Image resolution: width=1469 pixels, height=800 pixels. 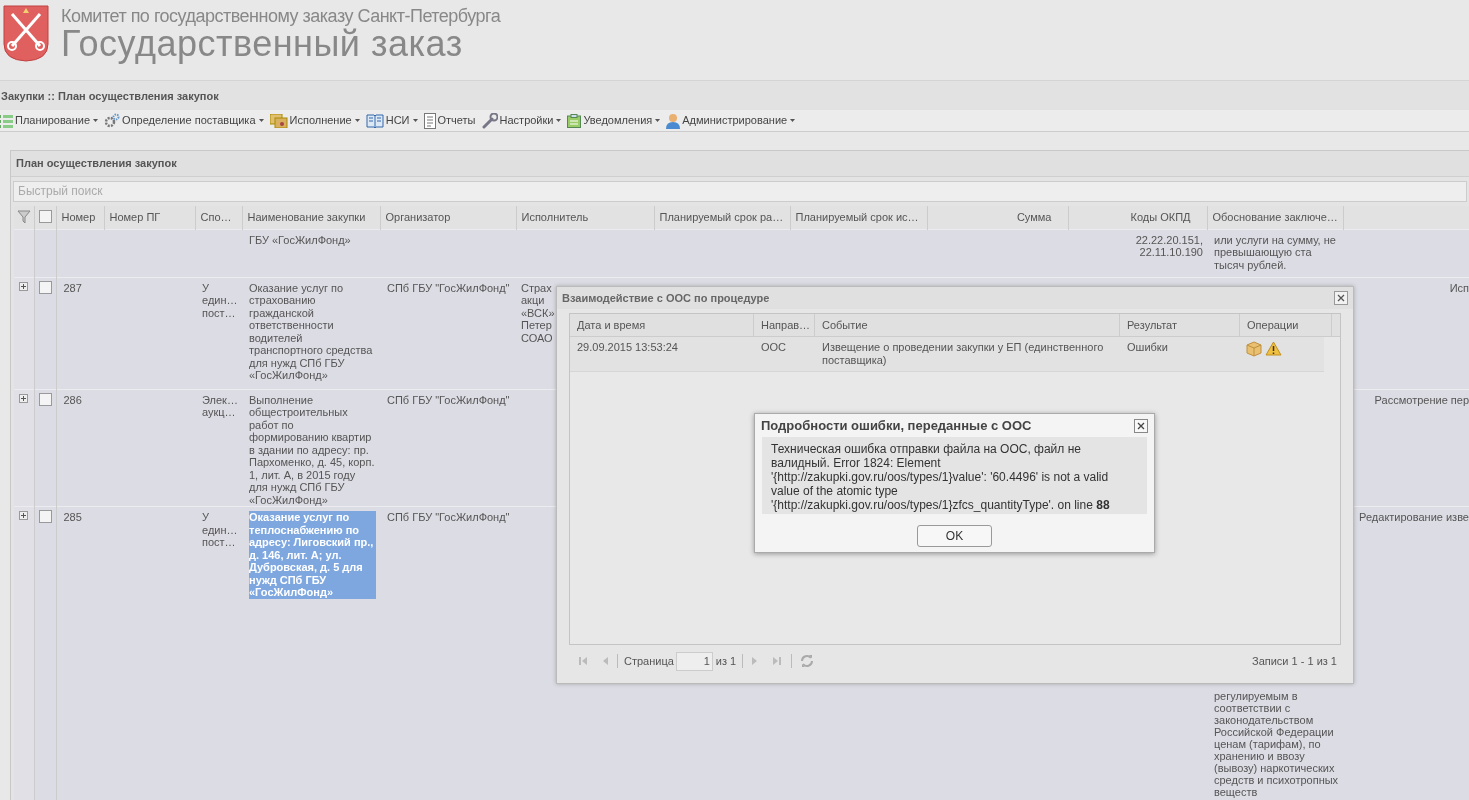 I want to click on column-header: Исполнитель, so click(x=555, y=217).